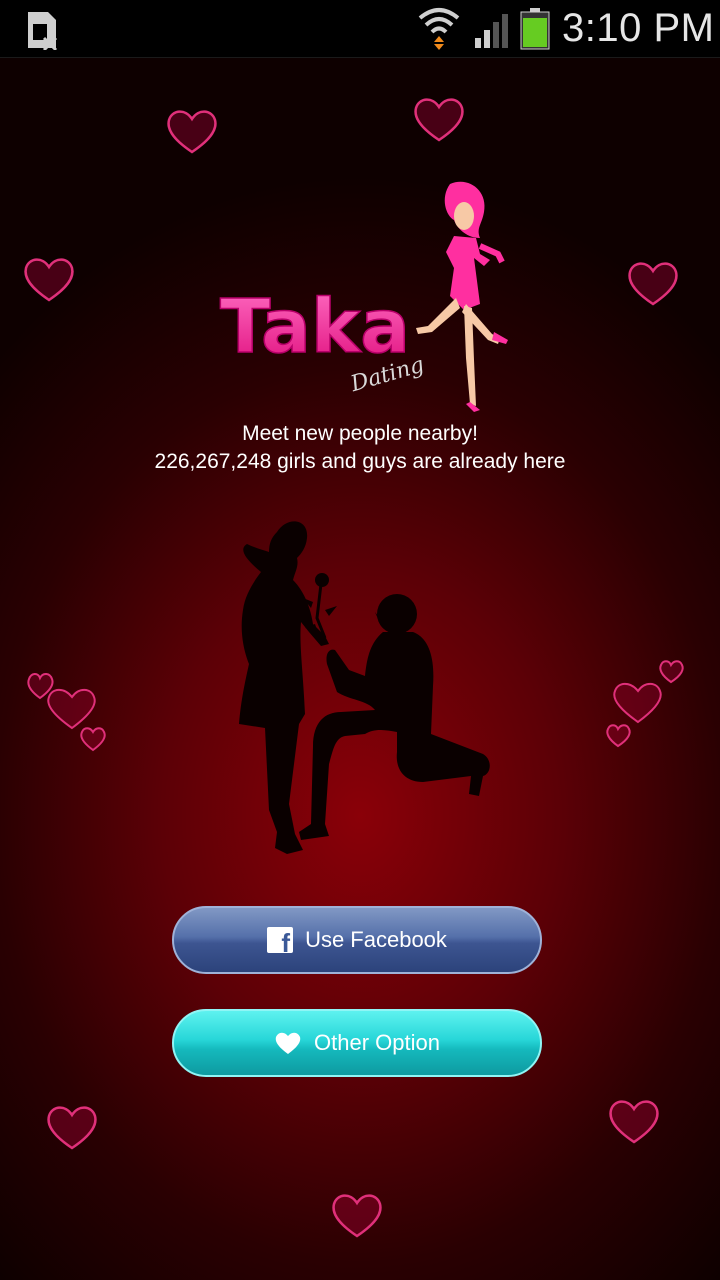 The height and width of the screenshot is (1280, 720). I want to click on other-option-button: Other Option, so click(357, 1043).